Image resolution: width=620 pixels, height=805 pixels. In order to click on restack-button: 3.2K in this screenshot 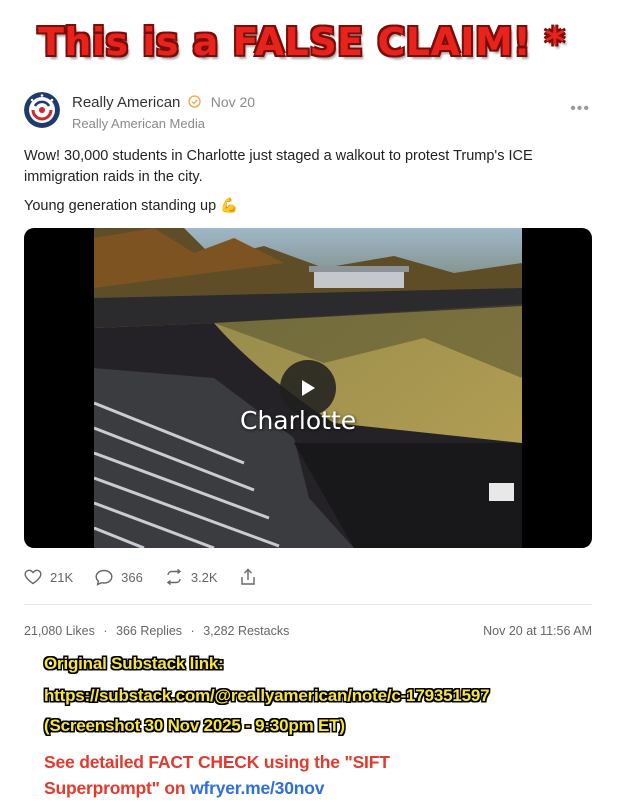, I will do `click(191, 577)`.